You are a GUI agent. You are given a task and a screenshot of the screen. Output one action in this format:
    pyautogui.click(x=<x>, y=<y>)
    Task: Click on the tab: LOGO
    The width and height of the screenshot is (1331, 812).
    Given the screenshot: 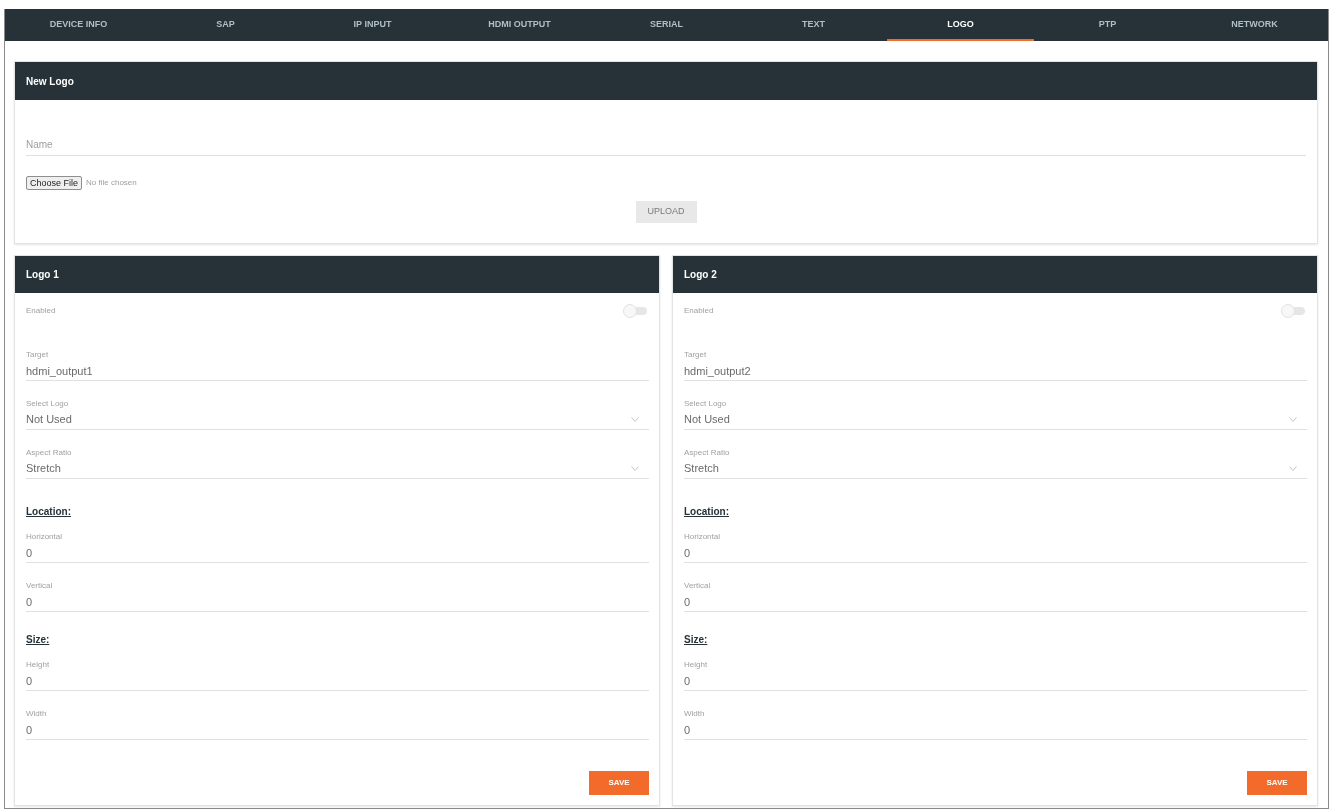 What is the action you would take?
    pyautogui.click(x=960, y=25)
    